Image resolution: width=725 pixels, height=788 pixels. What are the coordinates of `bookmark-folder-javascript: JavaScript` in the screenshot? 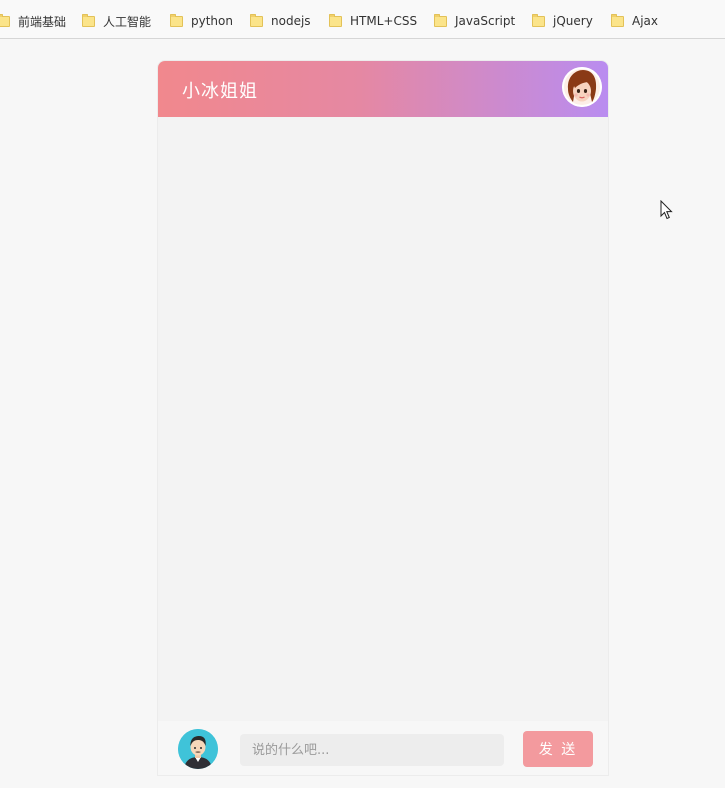 It's located at (474, 21).